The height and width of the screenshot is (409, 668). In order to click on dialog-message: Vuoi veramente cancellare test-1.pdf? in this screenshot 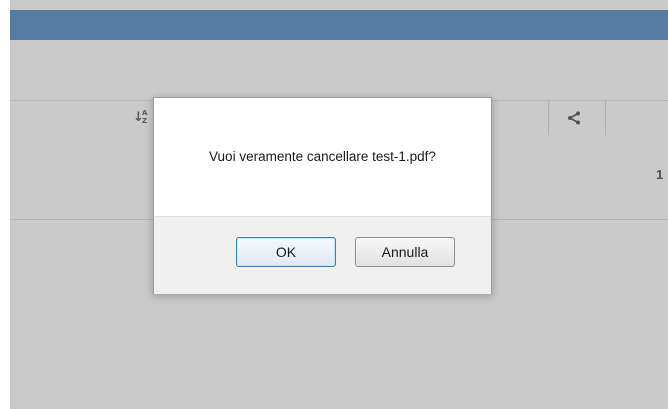, I will do `click(322, 156)`.